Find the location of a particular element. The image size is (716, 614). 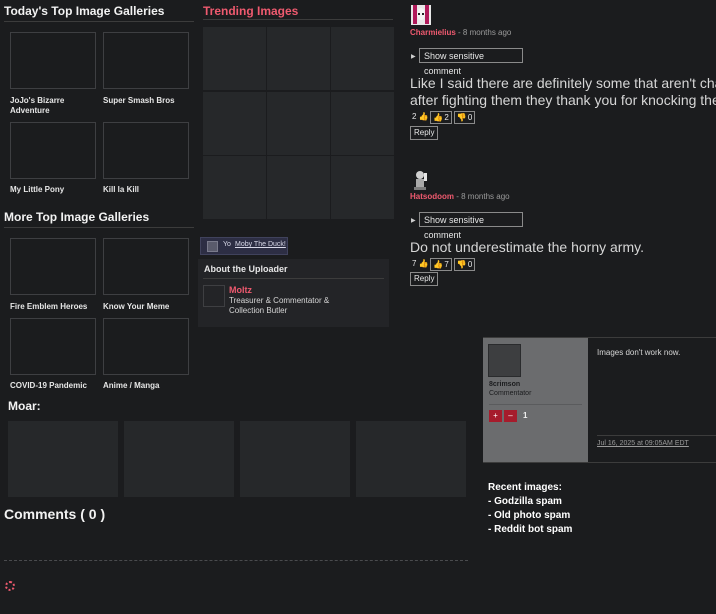

uploader-avatar is located at coordinates (214, 296).